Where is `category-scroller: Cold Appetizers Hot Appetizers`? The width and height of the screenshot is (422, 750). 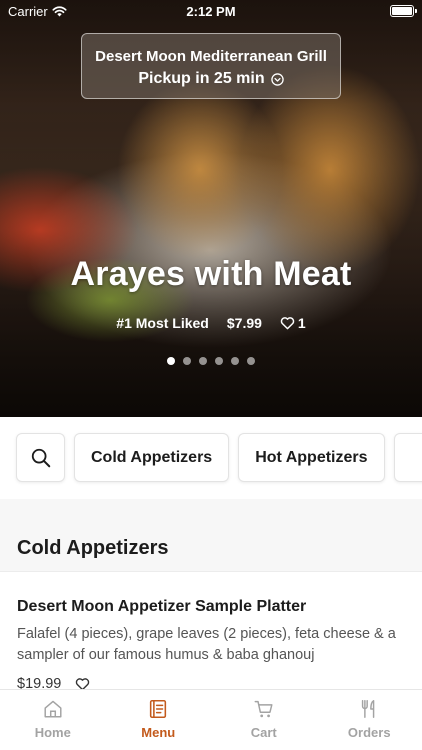
category-scroller: Cold Appetizers Hot Appetizers is located at coordinates (219, 457).